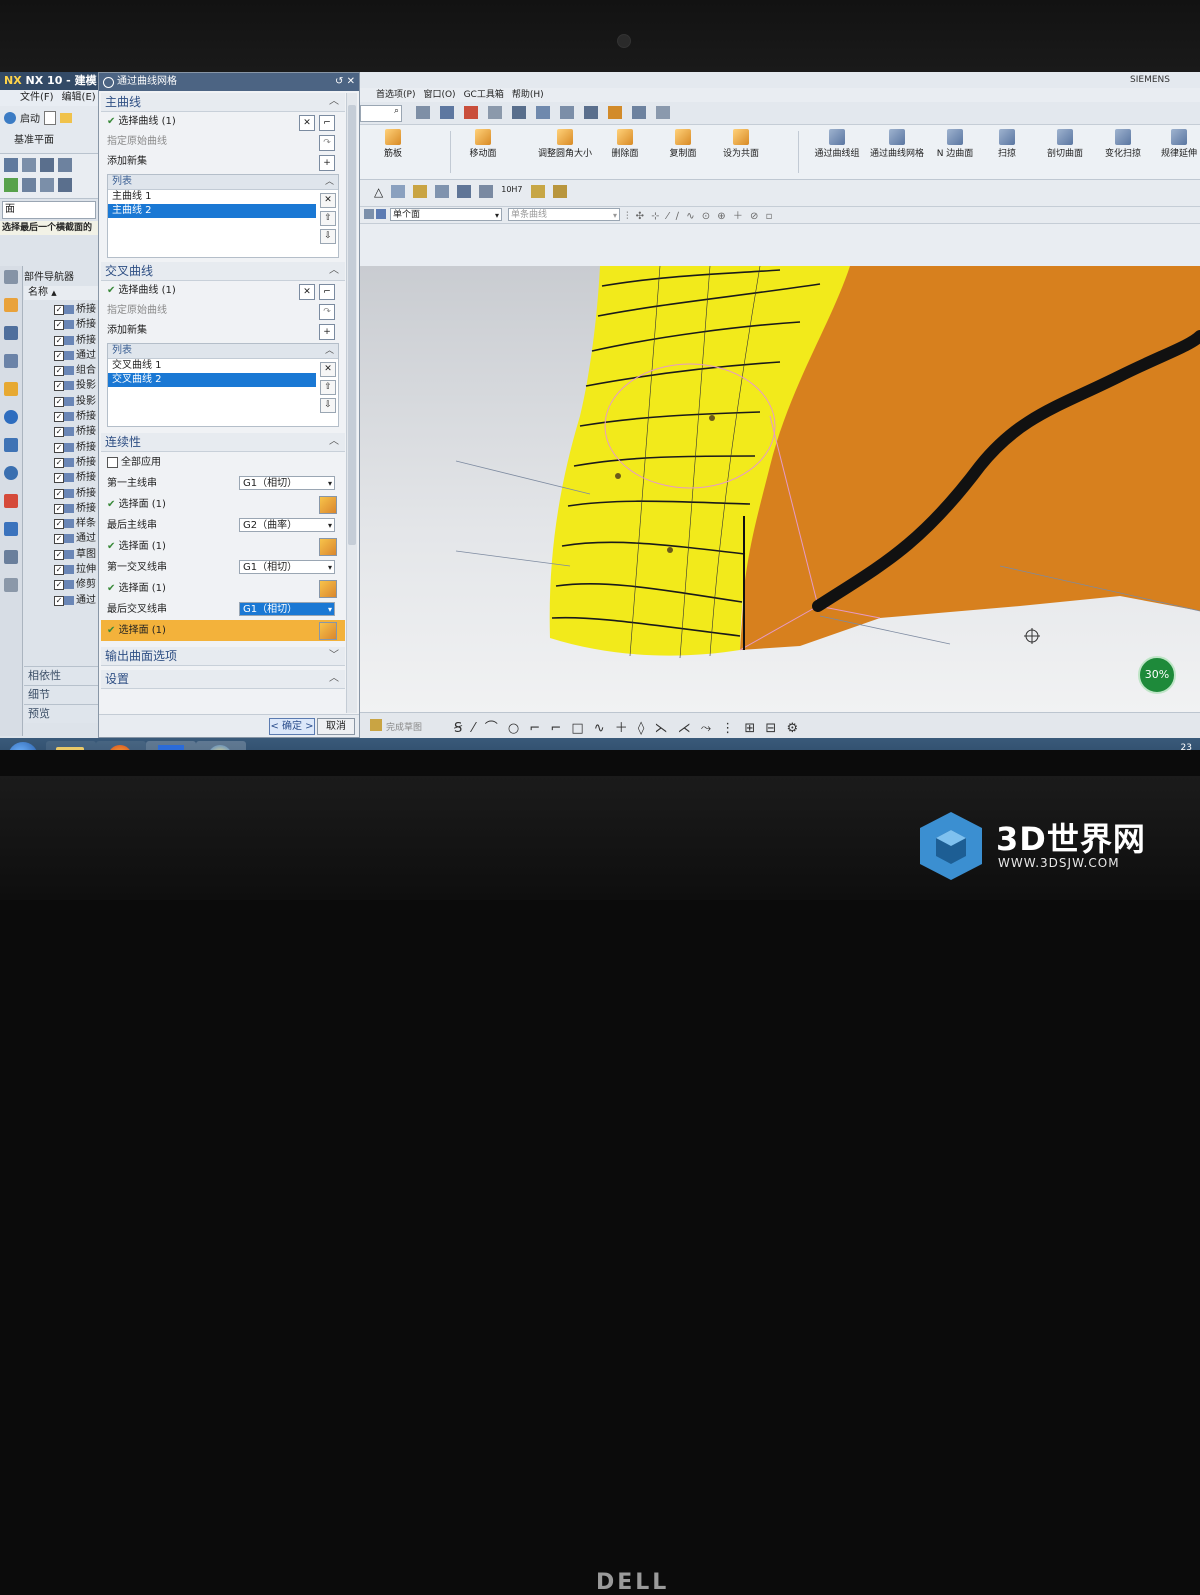  I want to click on web-browser-icon, so click(11, 417).